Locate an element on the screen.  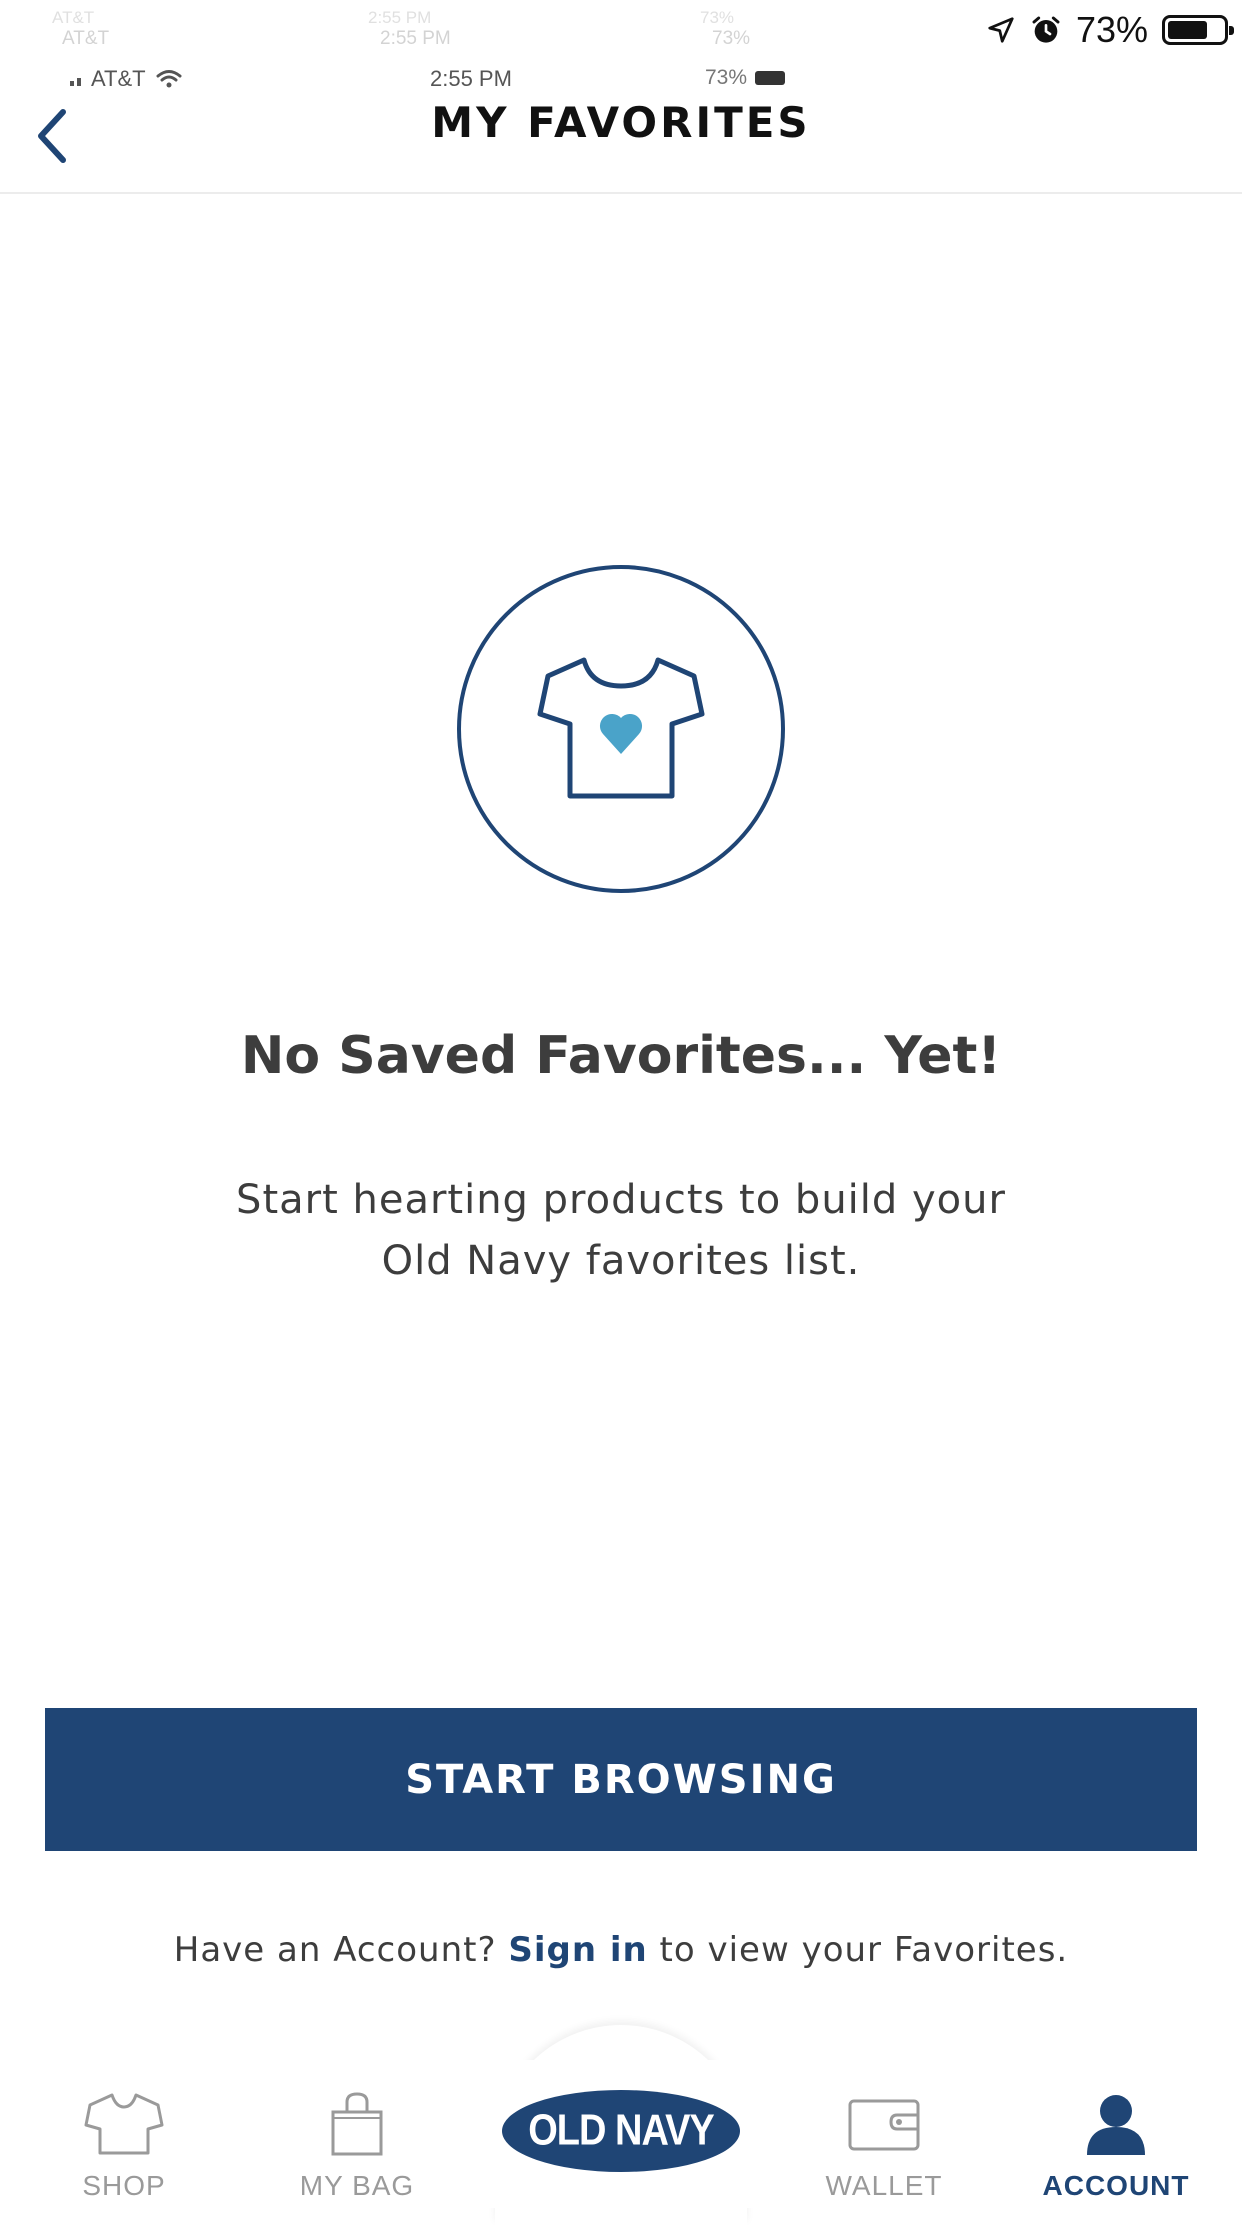
battery-percent: 73% is located at coordinates (1111, 29).